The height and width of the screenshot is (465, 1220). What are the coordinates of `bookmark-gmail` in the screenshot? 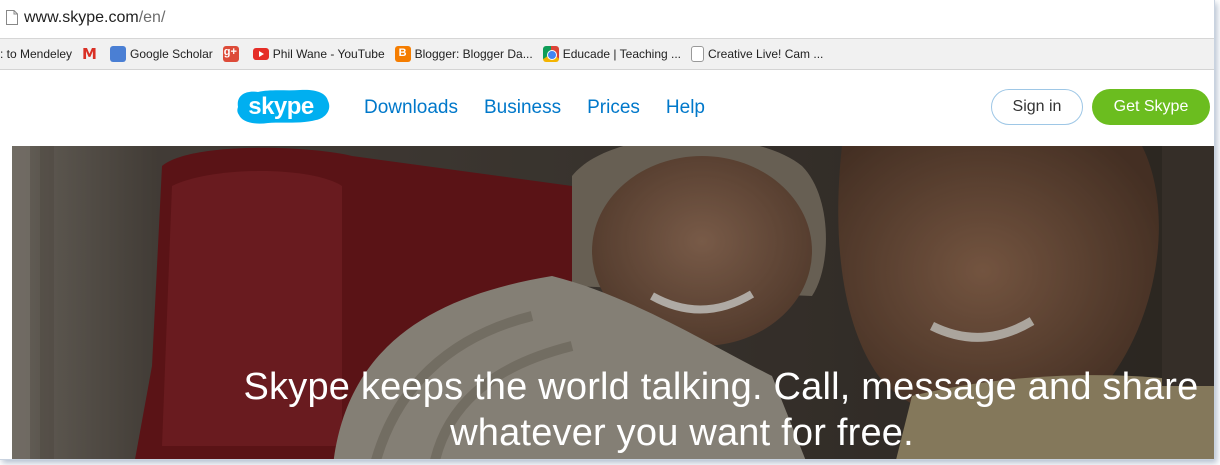 It's located at (90, 54).